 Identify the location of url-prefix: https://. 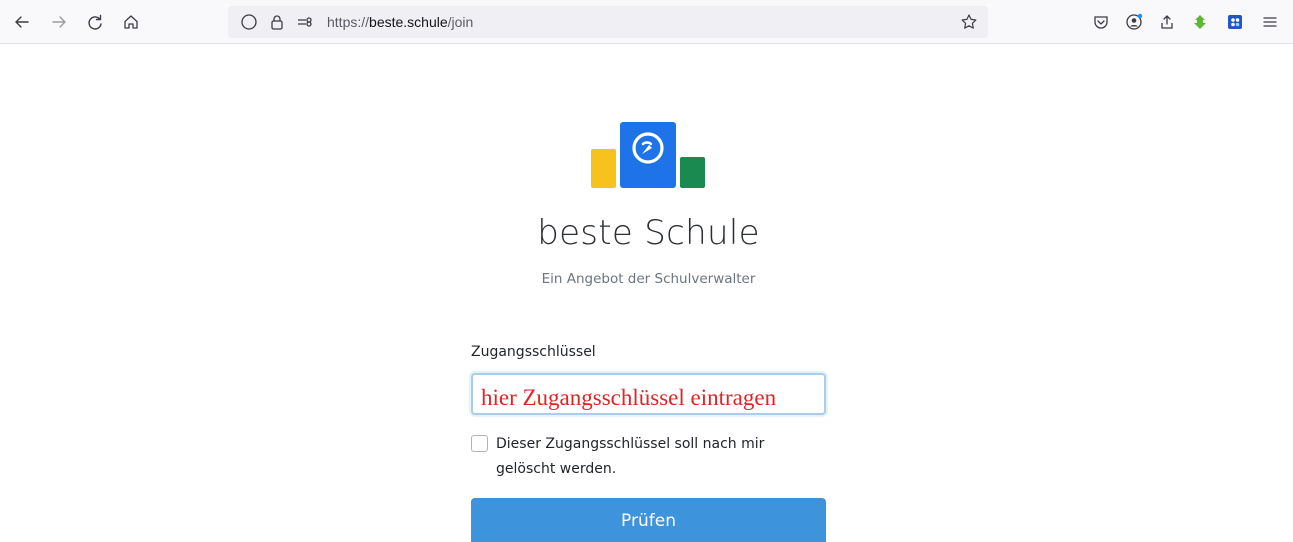
(348, 22).